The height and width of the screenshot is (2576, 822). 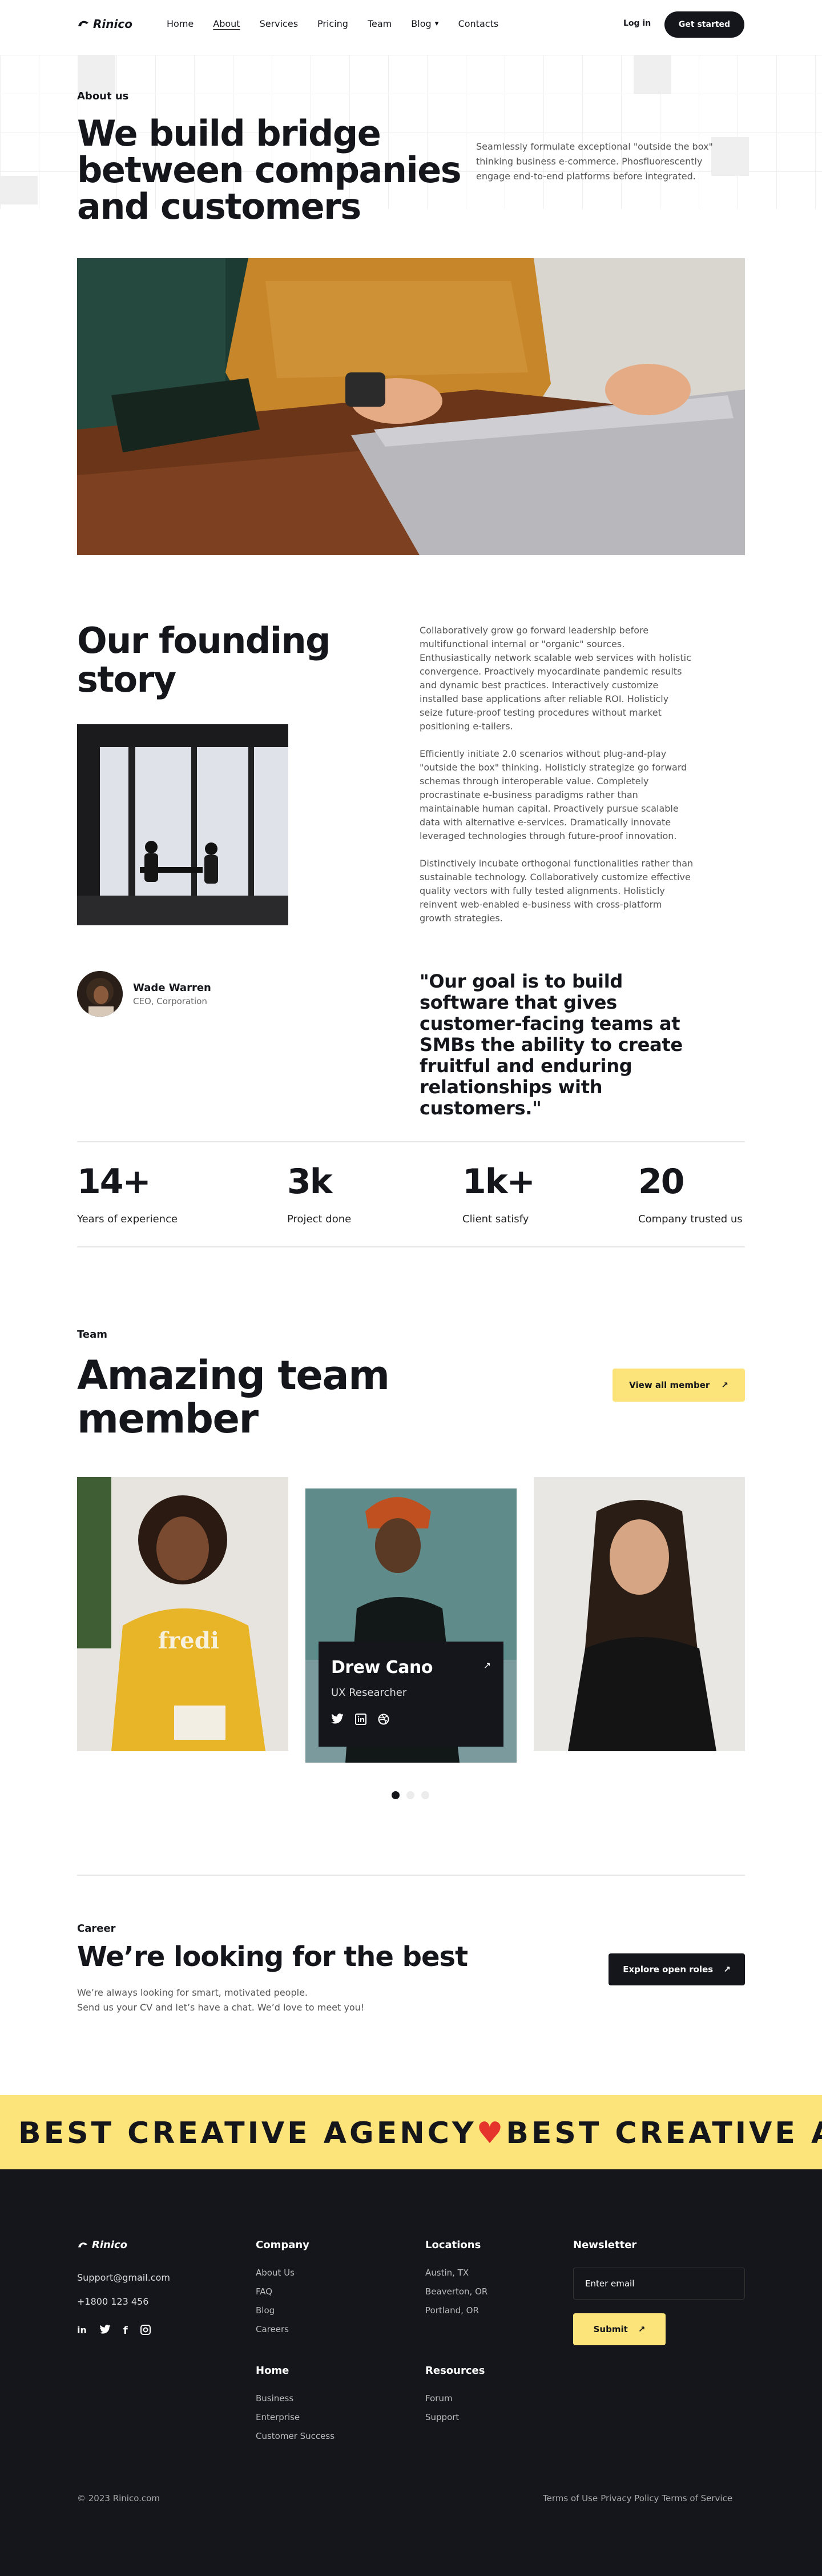 I want to click on brand-logo: Rinico, so click(x=104, y=24).